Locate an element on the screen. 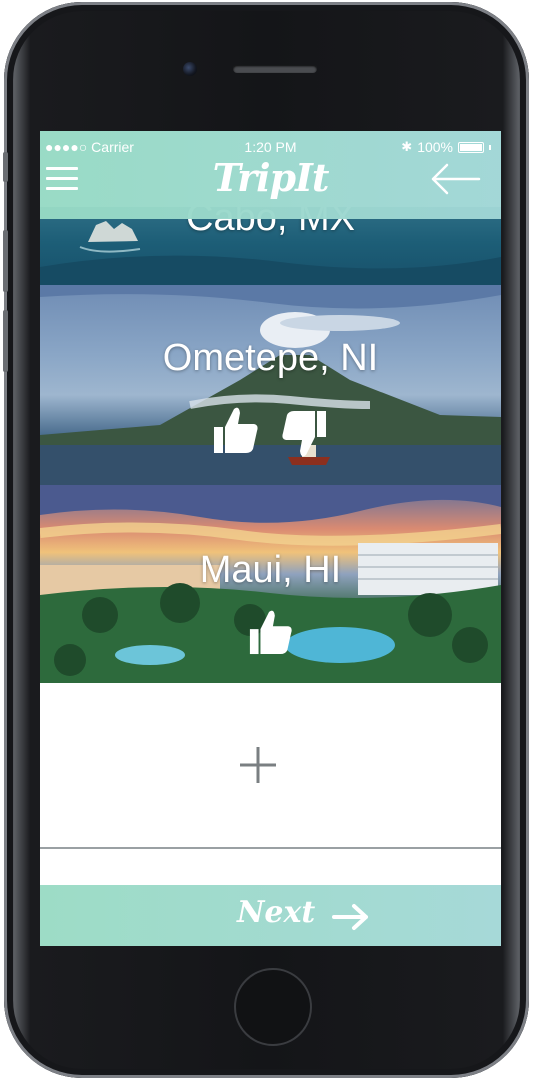  app-header: ●●●●○ Carrier 1:20 PM ✱ 100% TripIt is located at coordinates (270, 175).